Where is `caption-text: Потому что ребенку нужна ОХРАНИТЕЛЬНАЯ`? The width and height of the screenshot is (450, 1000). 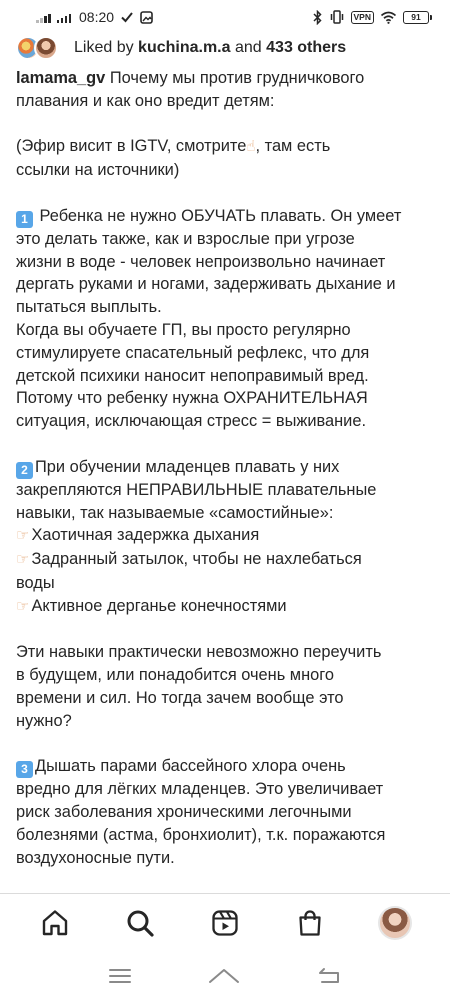
caption-text: Потому что ребенку нужна ОХРАНИТЕЛЬНАЯ is located at coordinates (192, 398).